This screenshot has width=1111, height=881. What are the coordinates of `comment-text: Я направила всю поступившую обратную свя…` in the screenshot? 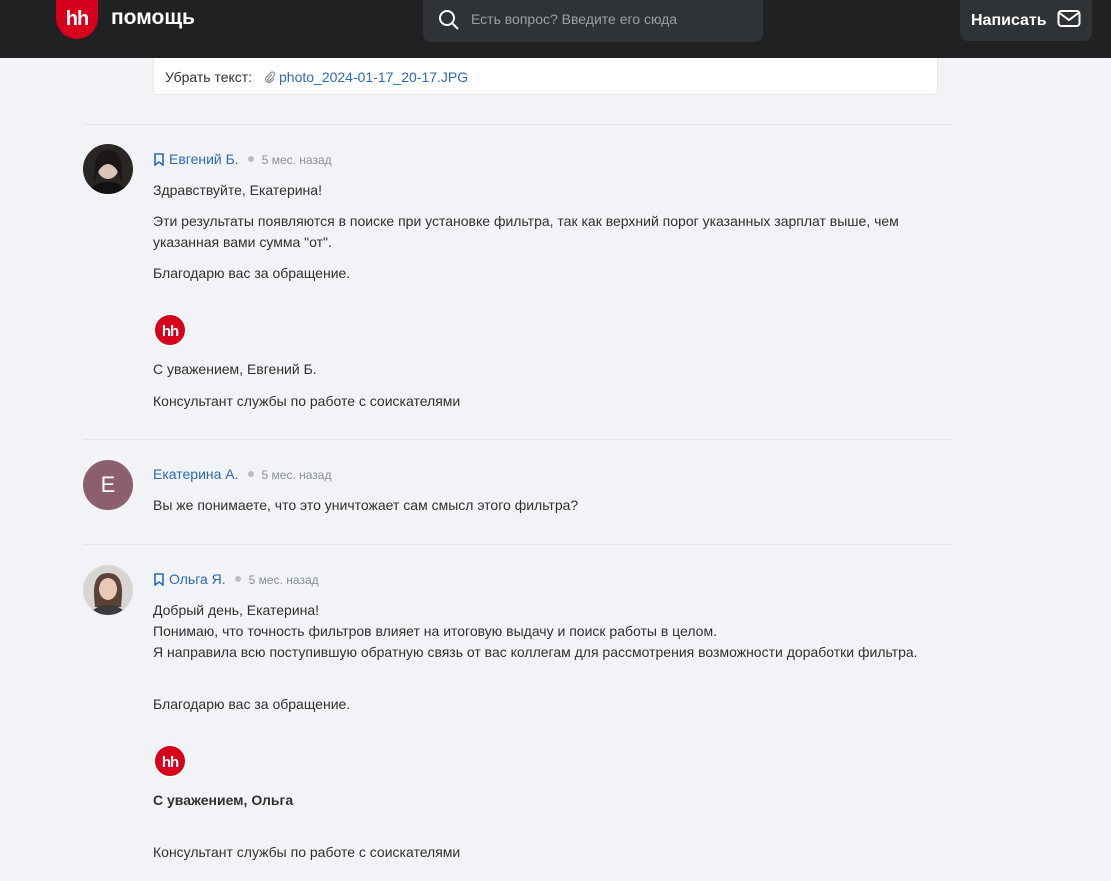 It's located at (535, 652).